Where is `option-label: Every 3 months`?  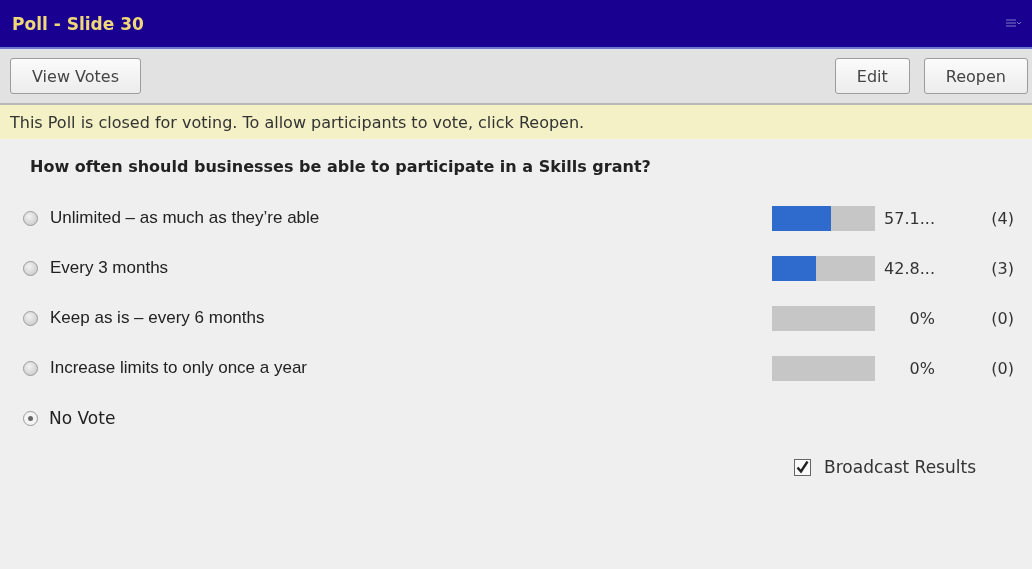
option-label: Every 3 months is located at coordinates (110, 268).